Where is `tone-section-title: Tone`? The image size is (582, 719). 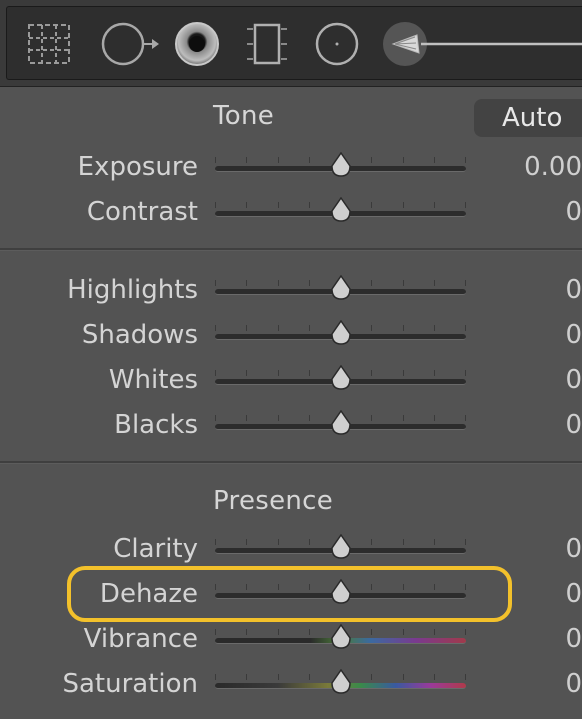 tone-section-title: Tone is located at coordinates (244, 116).